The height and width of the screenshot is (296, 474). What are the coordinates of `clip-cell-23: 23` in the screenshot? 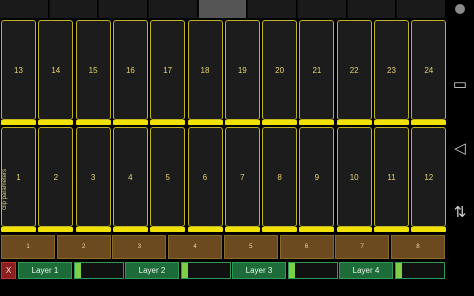 It's located at (391, 72).